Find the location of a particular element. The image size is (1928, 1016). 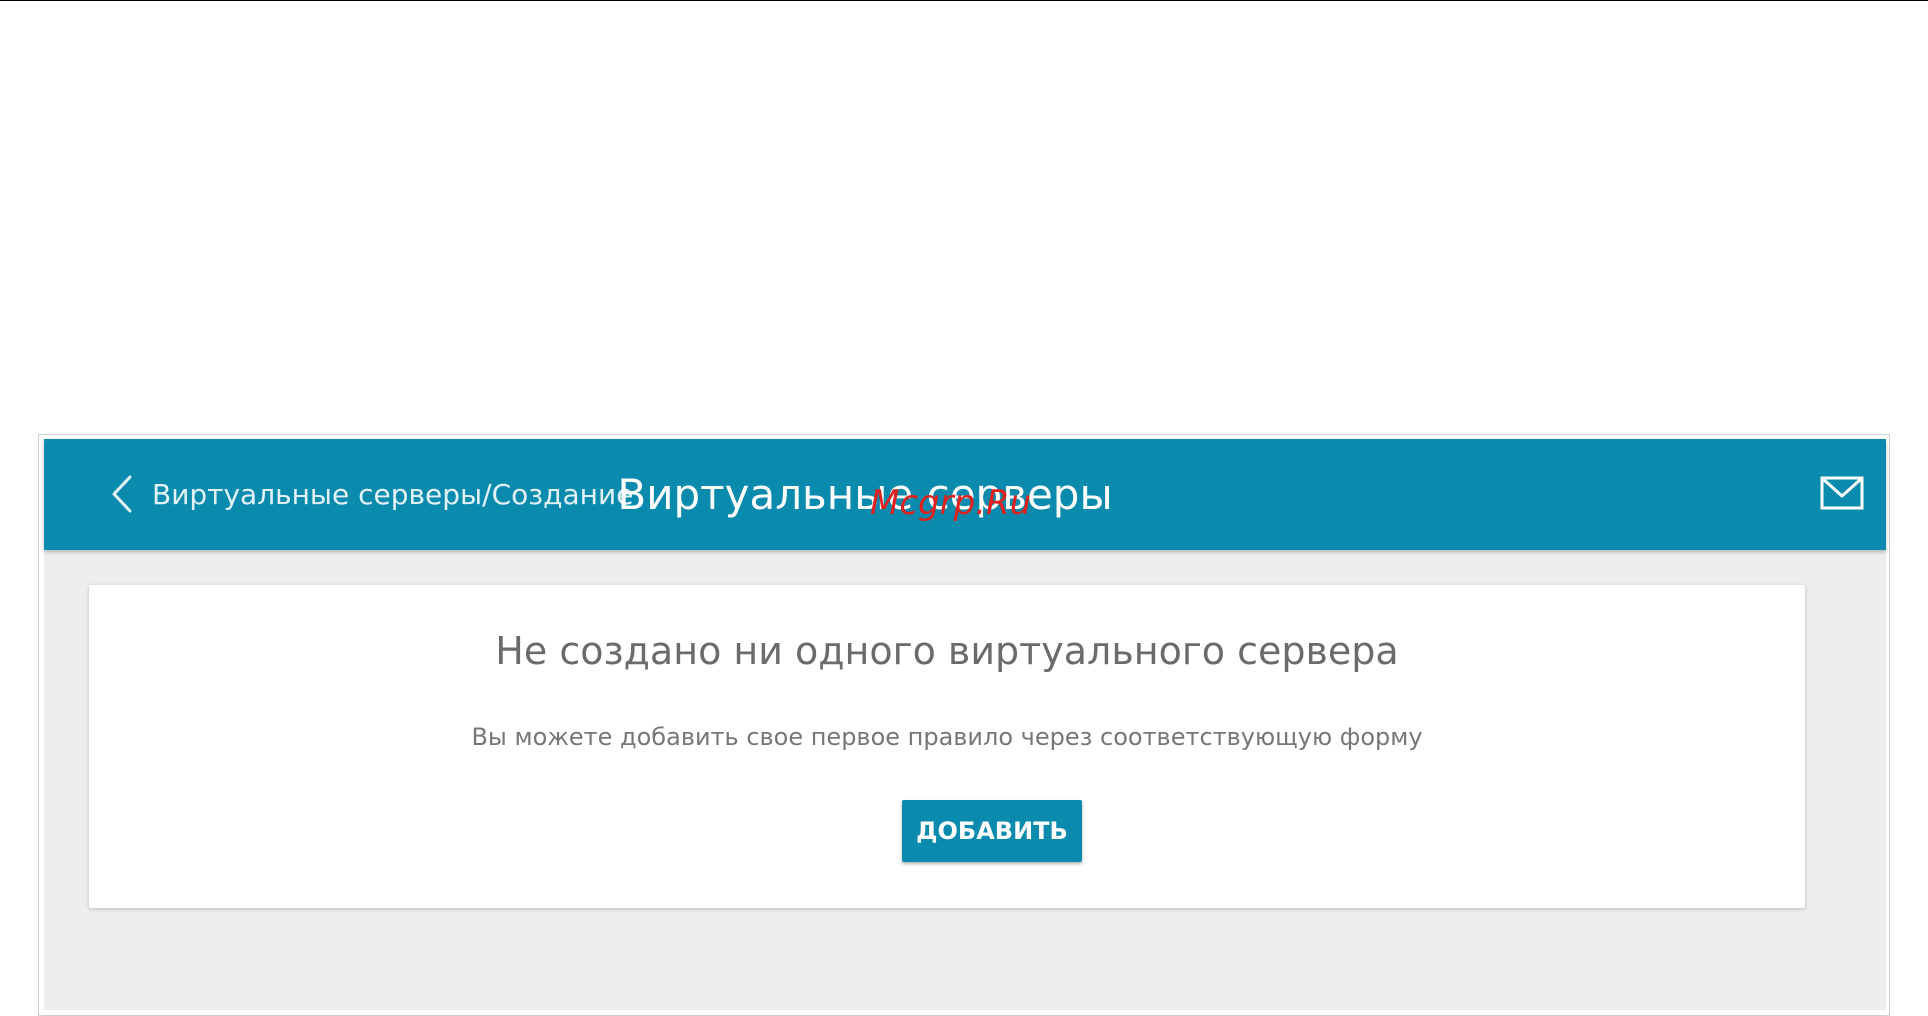

add-button: ДОБАВИТЬ is located at coordinates (992, 831).